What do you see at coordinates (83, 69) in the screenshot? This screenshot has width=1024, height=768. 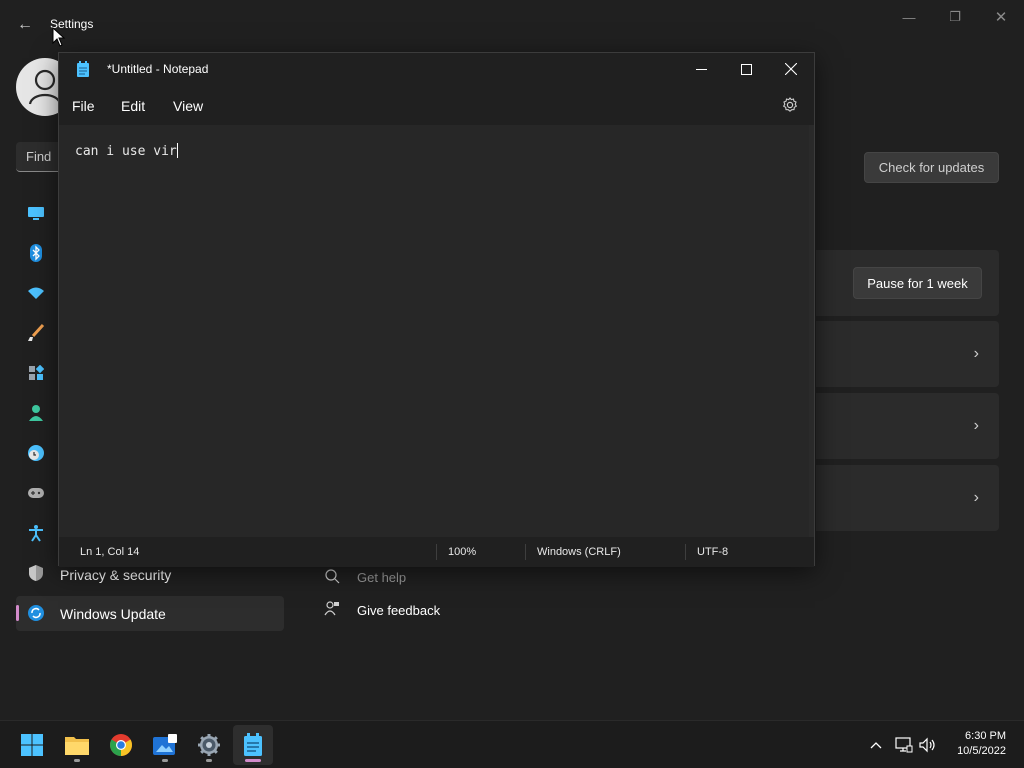 I see `notepad-app-icon` at bounding box center [83, 69].